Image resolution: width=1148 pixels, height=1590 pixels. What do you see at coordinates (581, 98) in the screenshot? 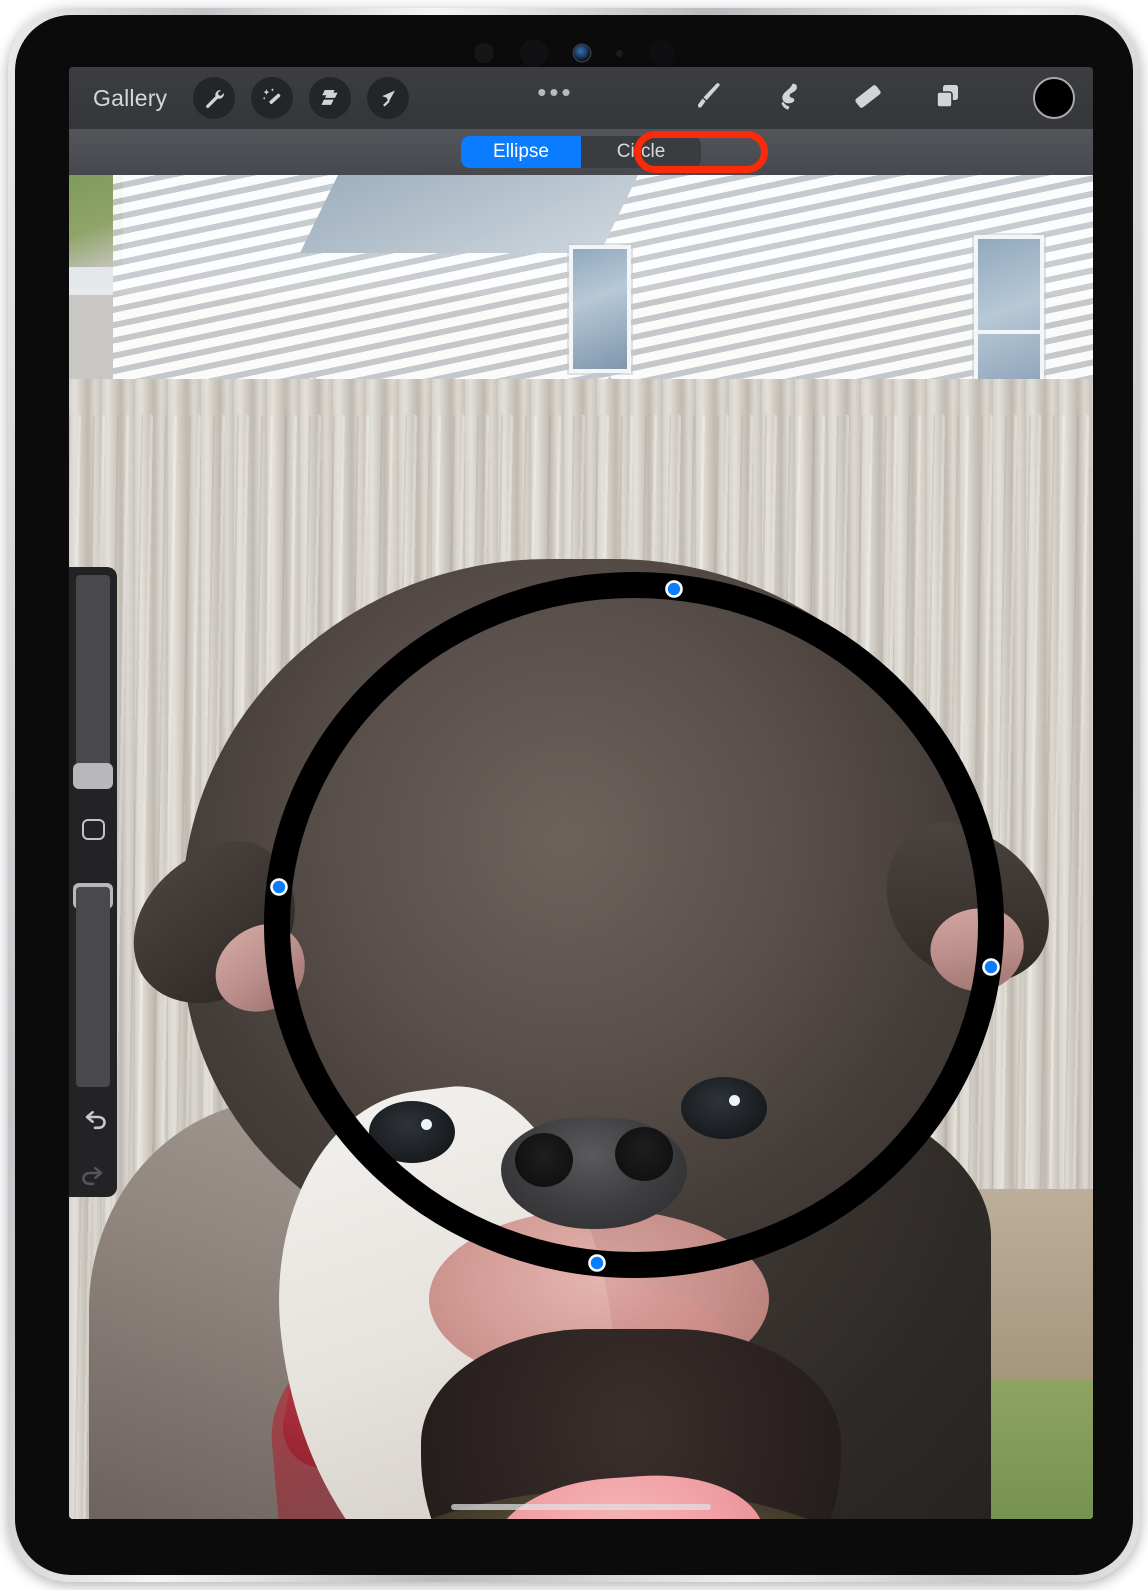
I see `procreate-toolbar: Gallery •••` at bounding box center [581, 98].